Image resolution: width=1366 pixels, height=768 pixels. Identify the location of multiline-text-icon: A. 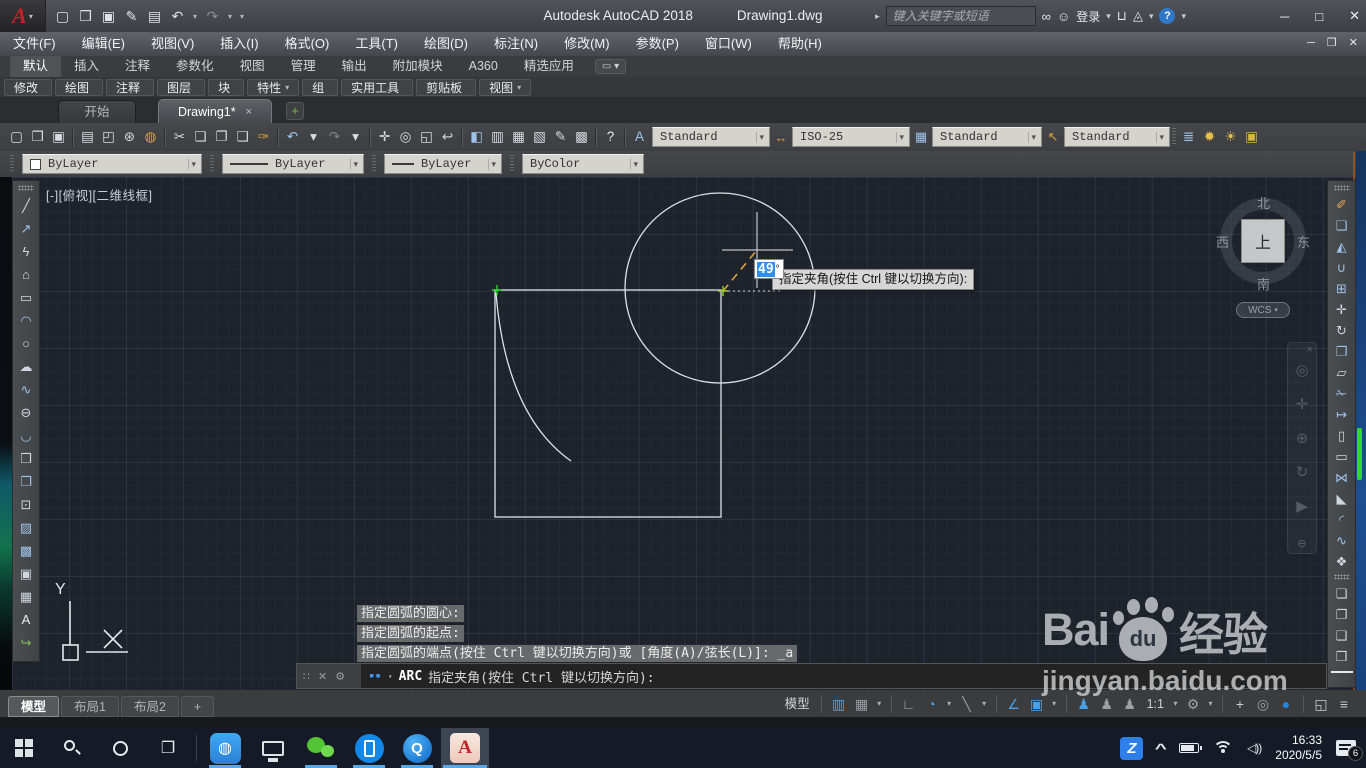
(26, 619).